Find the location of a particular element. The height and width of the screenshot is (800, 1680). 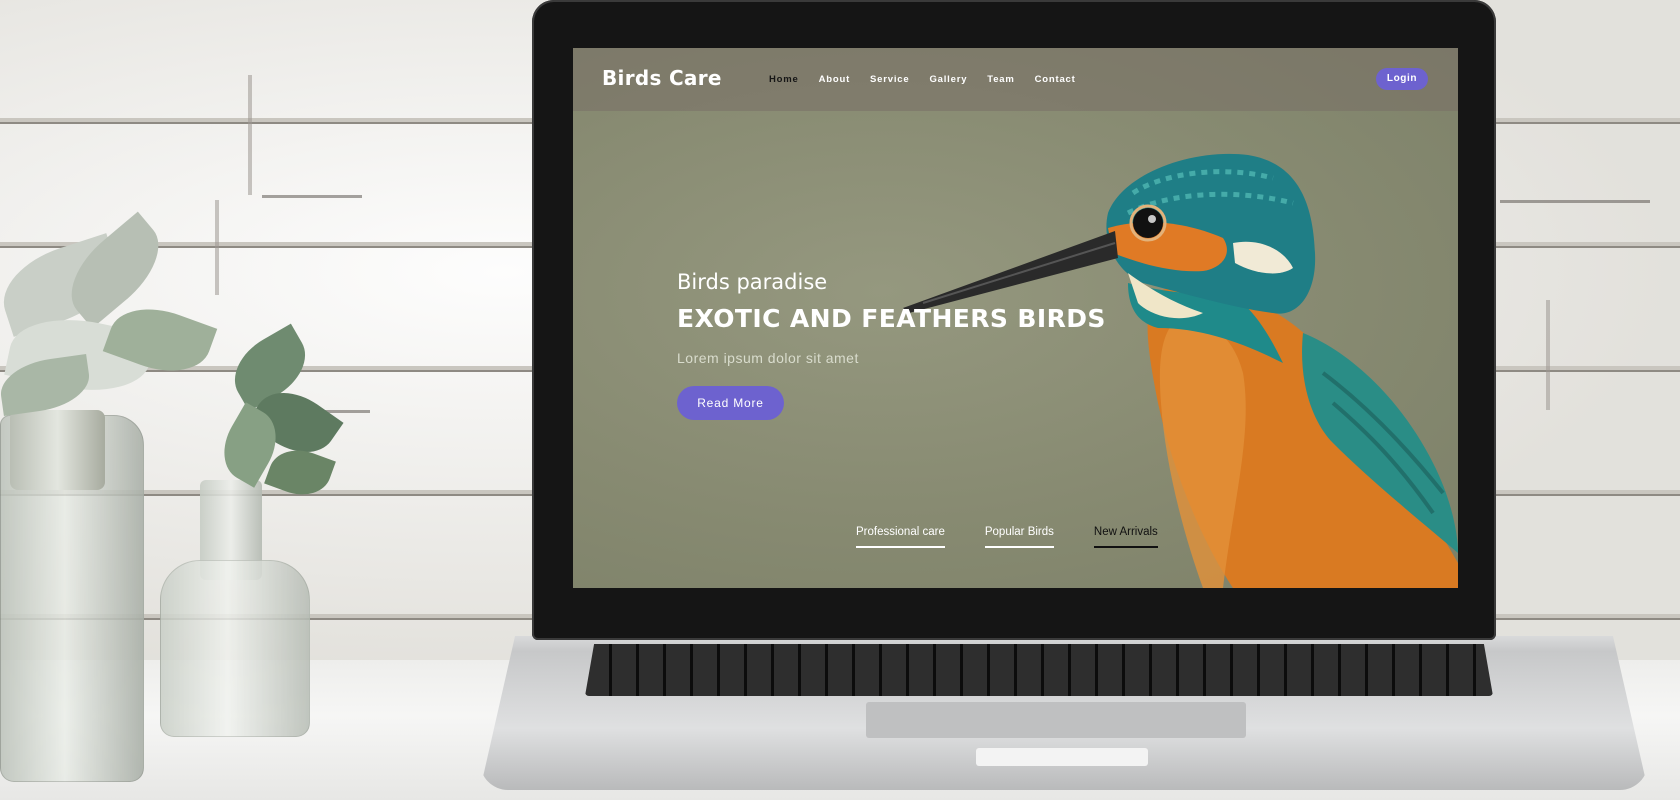

site-brand-logo: Birds Care is located at coordinates (662, 78).